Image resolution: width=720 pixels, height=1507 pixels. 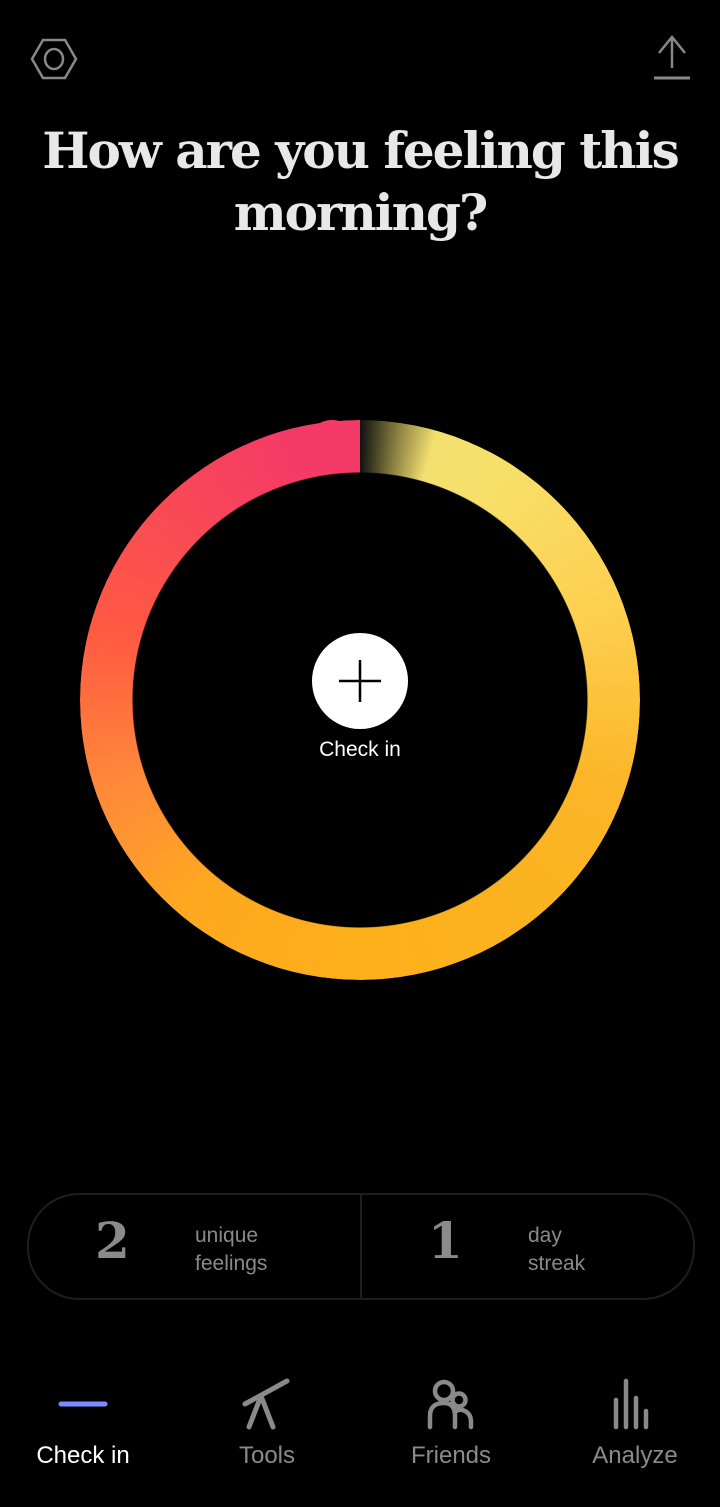 What do you see at coordinates (332, 446) in the screenshot?
I see `mood-ring-cap` at bounding box center [332, 446].